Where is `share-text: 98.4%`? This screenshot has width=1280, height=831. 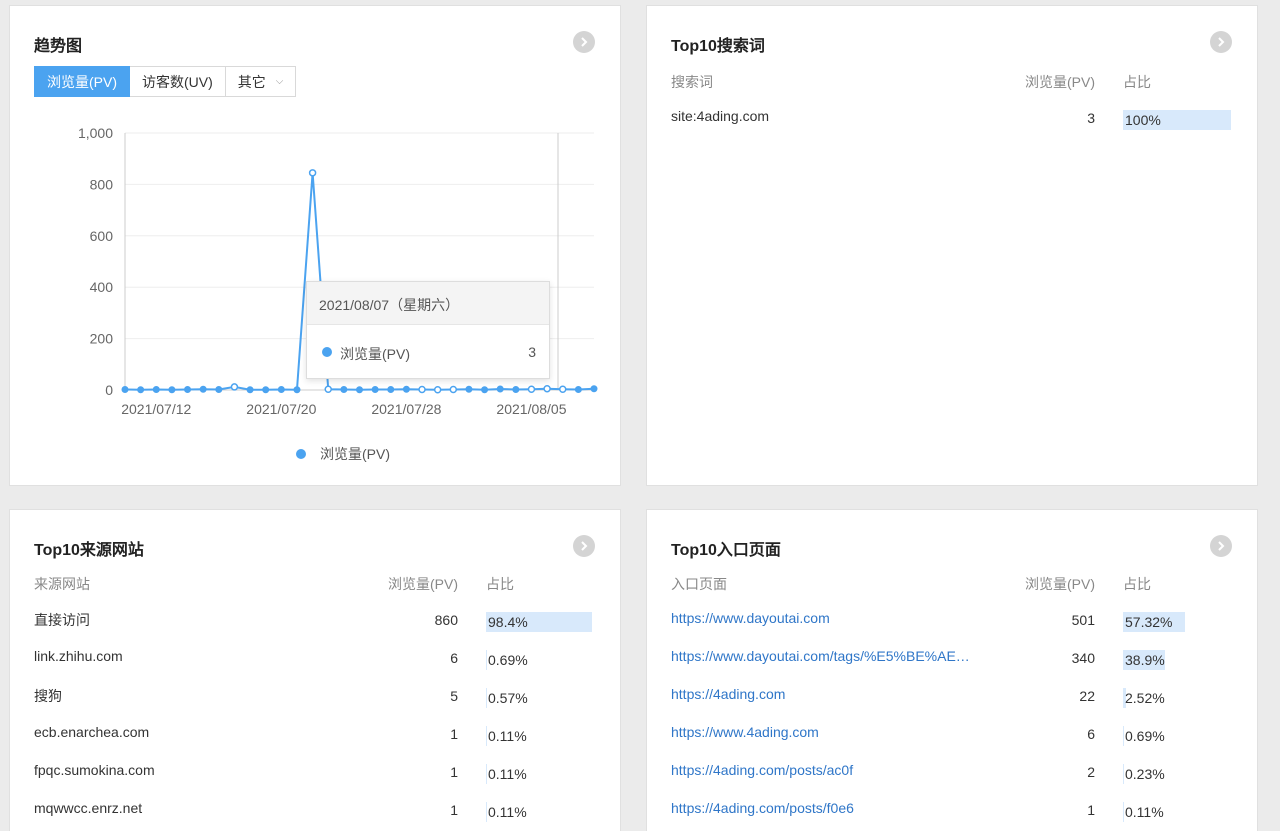
share-text: 98.4% is located at coordinates (508, 622).